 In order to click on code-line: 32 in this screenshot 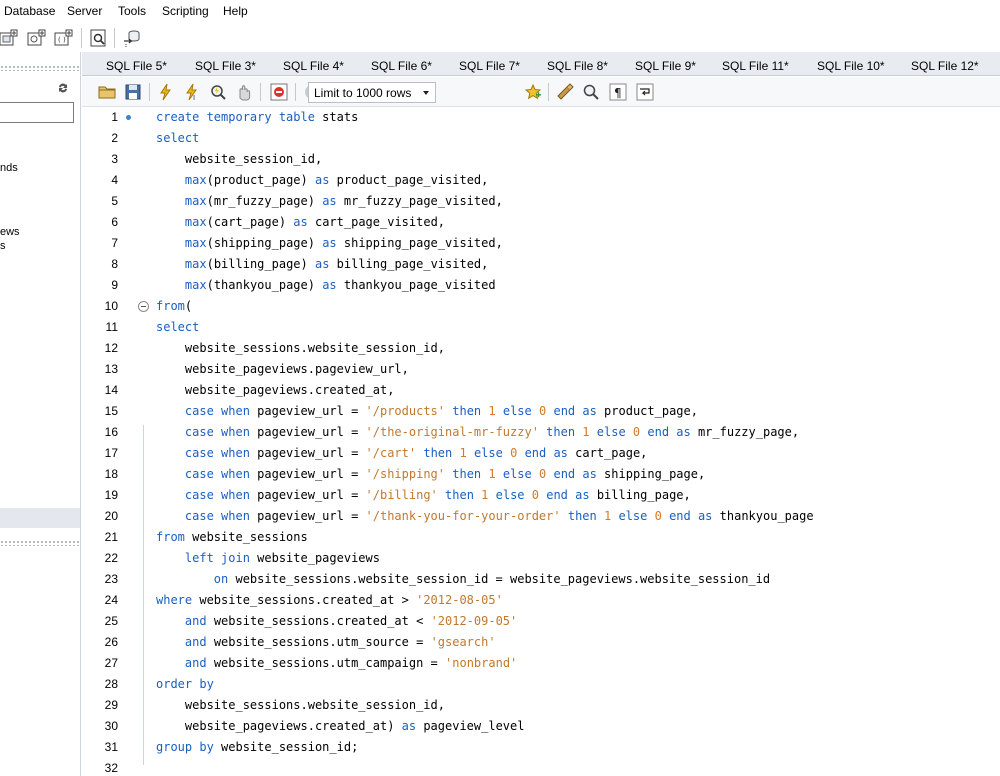, I will do `click(541, 767)`.